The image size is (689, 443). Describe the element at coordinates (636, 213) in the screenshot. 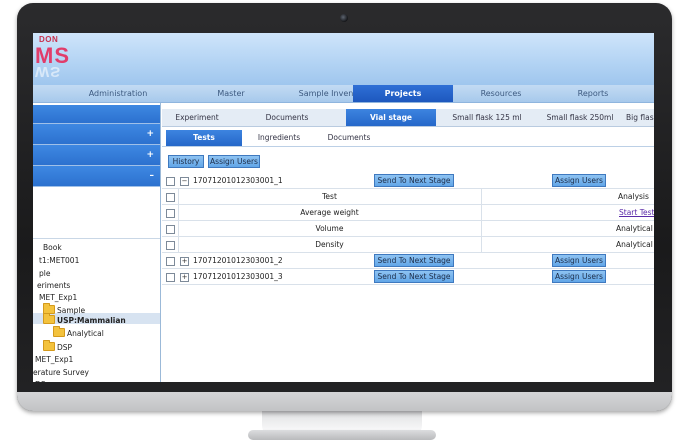

I see `start-test-link: Start Test` at that location.